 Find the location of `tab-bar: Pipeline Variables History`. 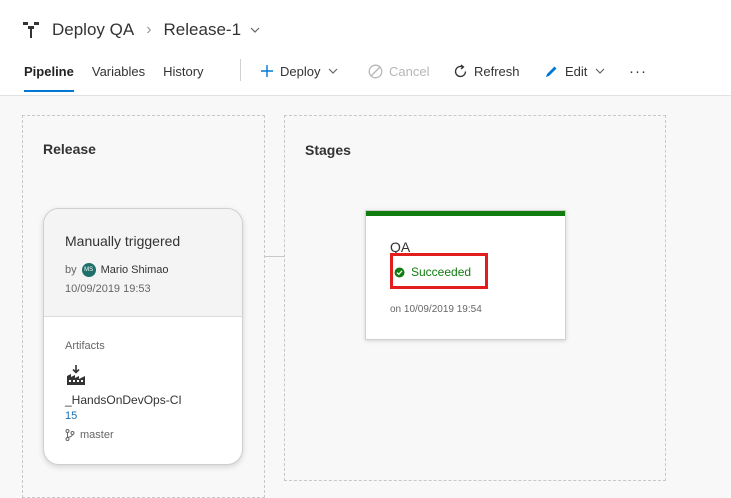

tab-bar: Pipeline Variables History is located at coordinates (123, 75).